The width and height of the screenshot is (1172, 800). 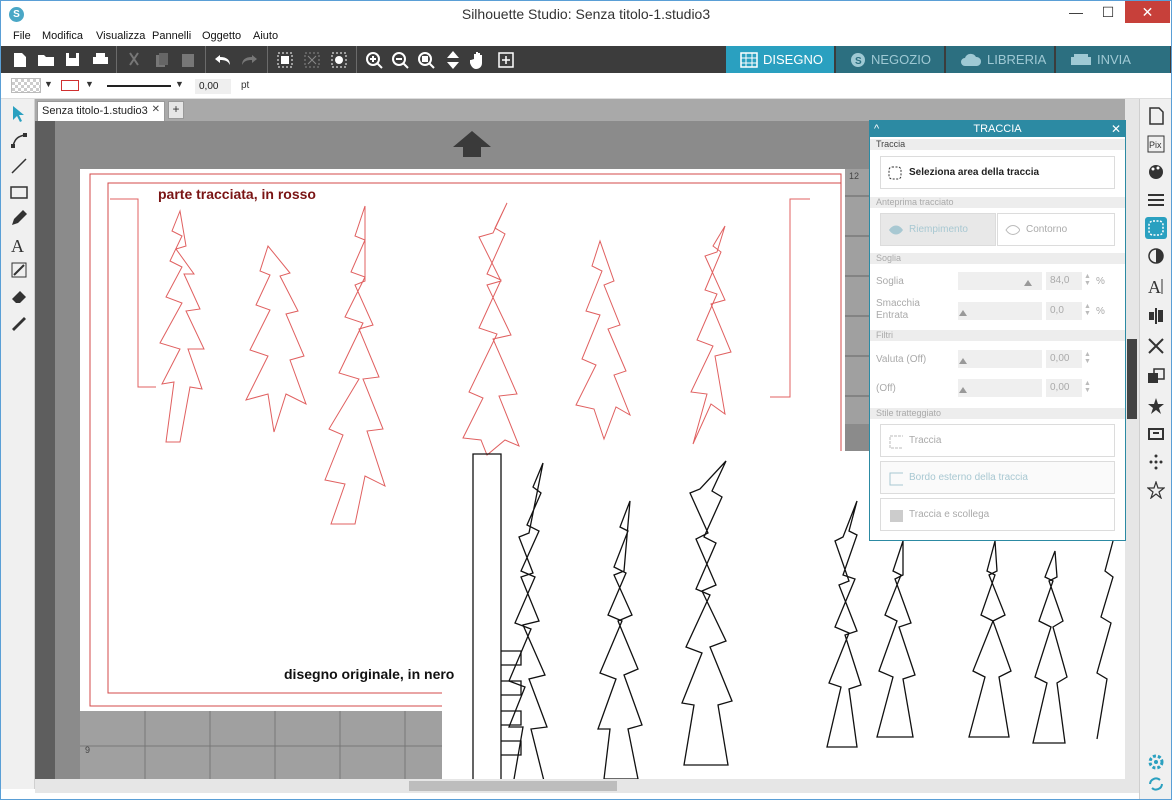 What do you see at coordinates (120, 36) in the screenshot?
I see `menu-visualizza: Visualizza` at bounding box center [120, 36].